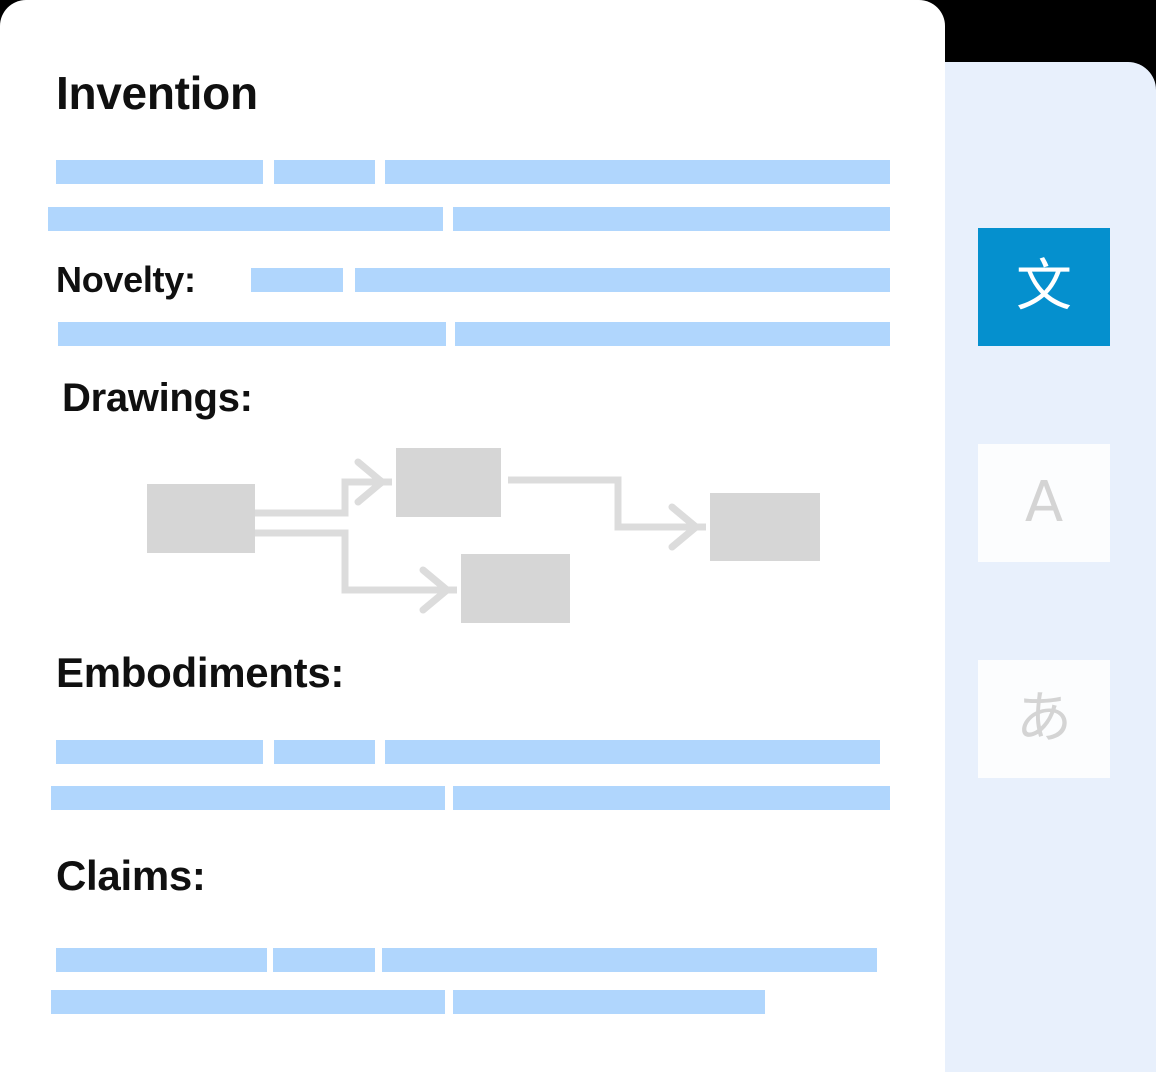 The image size is (1156, 1072). I want to click on language-button-japanese: あ, so click(1044, 719).